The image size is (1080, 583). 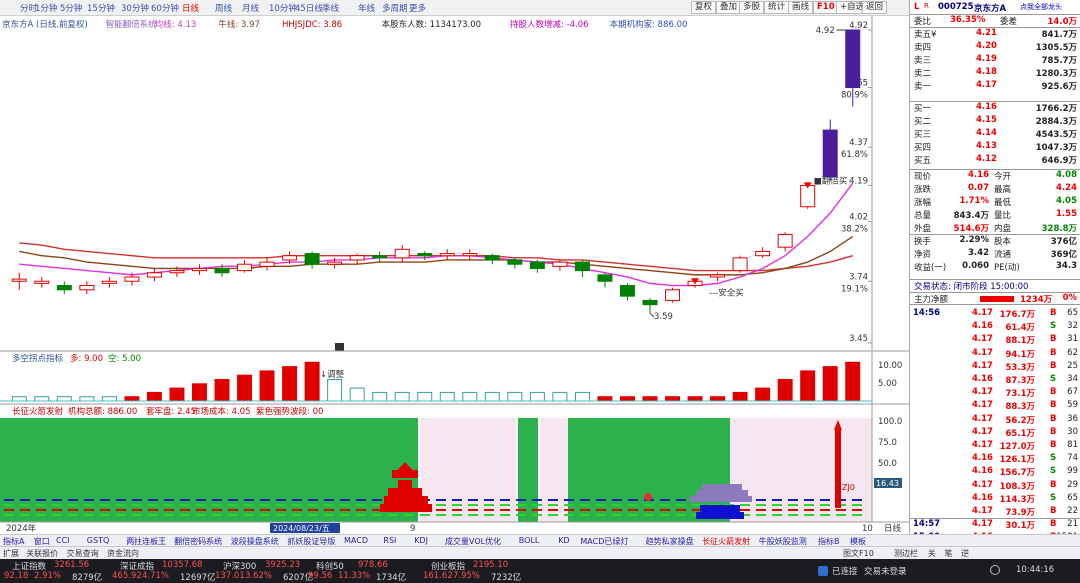 I want to click on stat-label: 收益(一), so click(x=930, y=268).